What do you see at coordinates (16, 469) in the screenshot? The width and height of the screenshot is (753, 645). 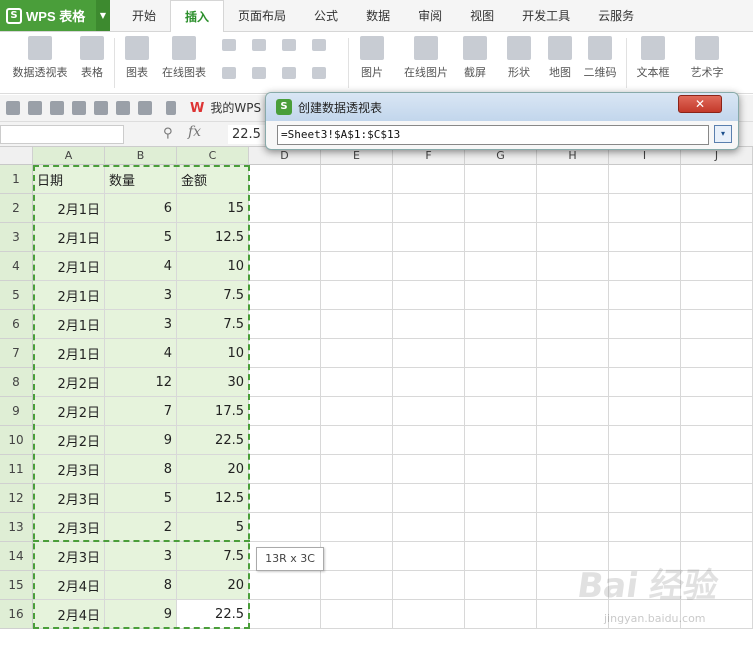 I see `row-header: 11` at bounding box center [16, 469].